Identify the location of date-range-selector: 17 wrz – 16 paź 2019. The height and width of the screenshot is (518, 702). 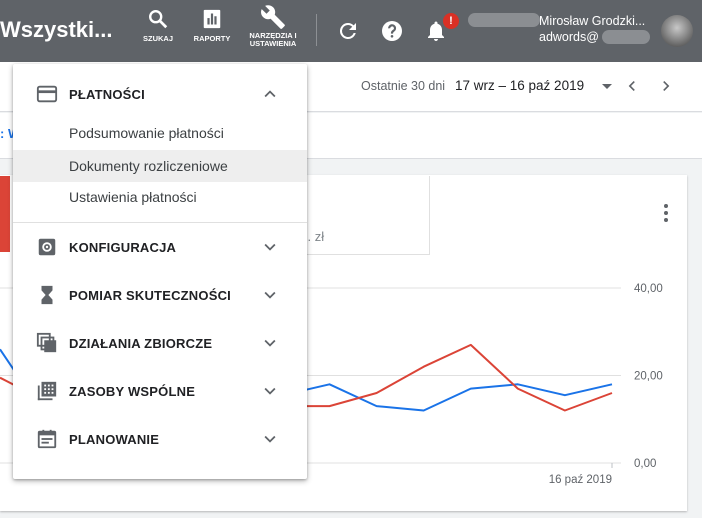
(519, 85).